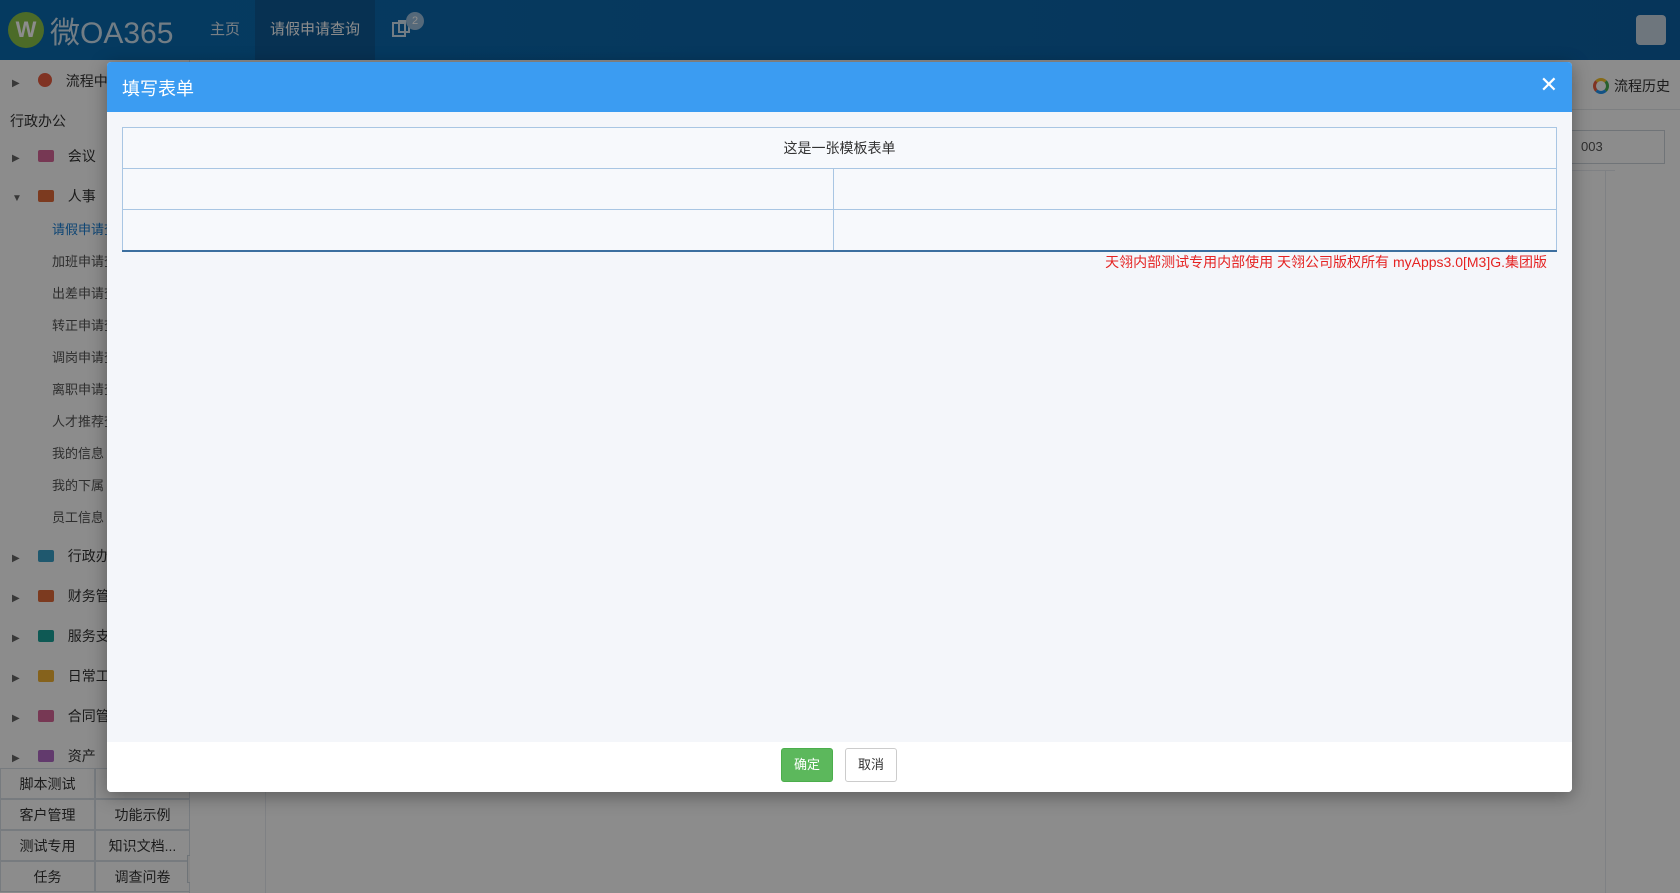 The height and width of the screenshot is (893, 1680). I want to click on form-title: 这是一张模板表单, so click(839, 148).